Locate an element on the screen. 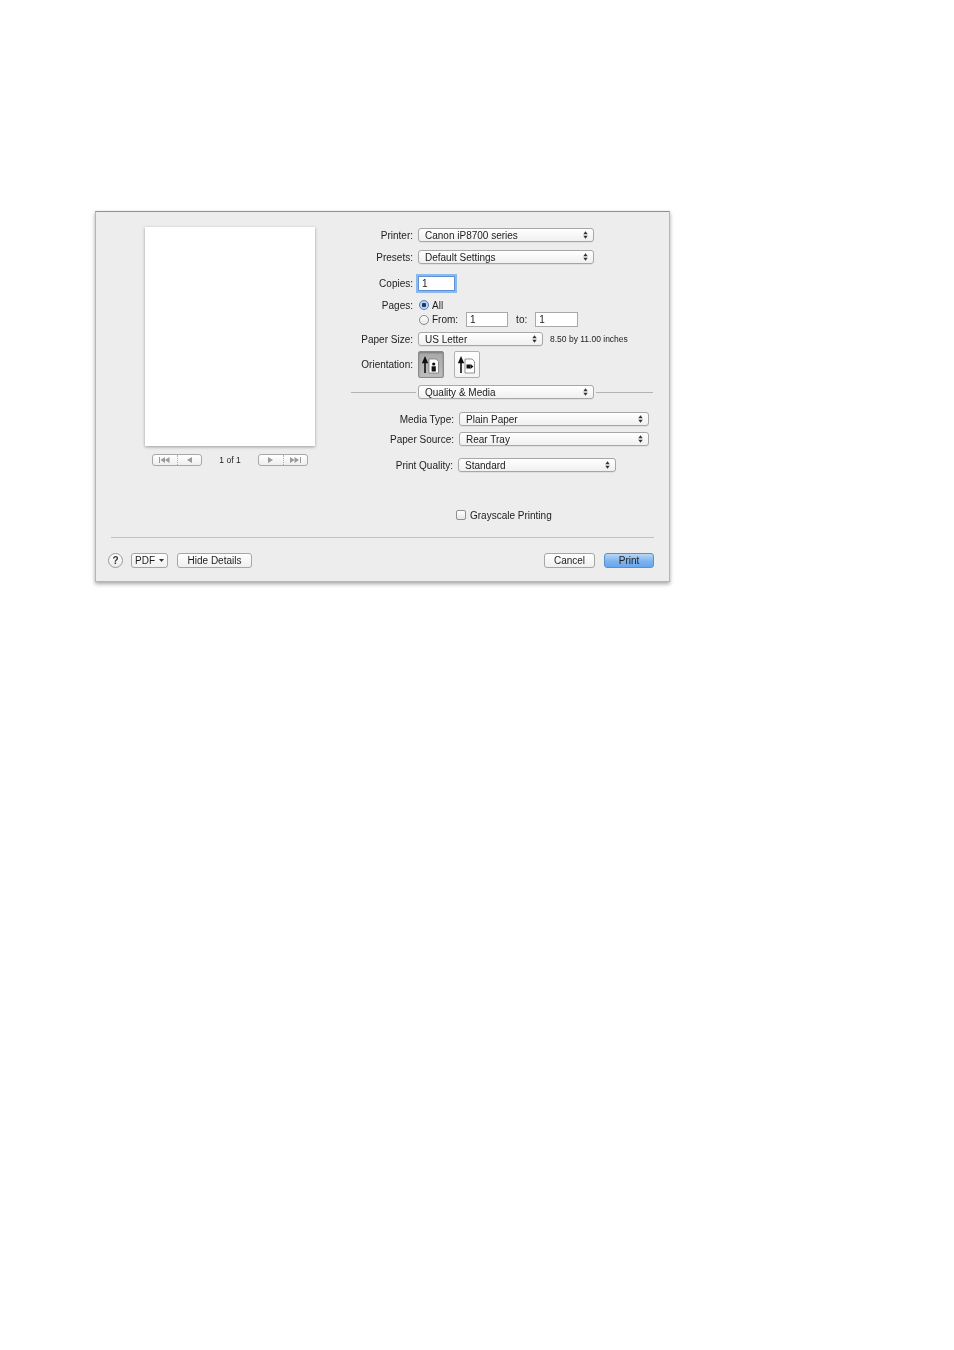 The width and height of the screenshot is (954, 1350). presets-label: Presets: is located at coordinates (394, 257).